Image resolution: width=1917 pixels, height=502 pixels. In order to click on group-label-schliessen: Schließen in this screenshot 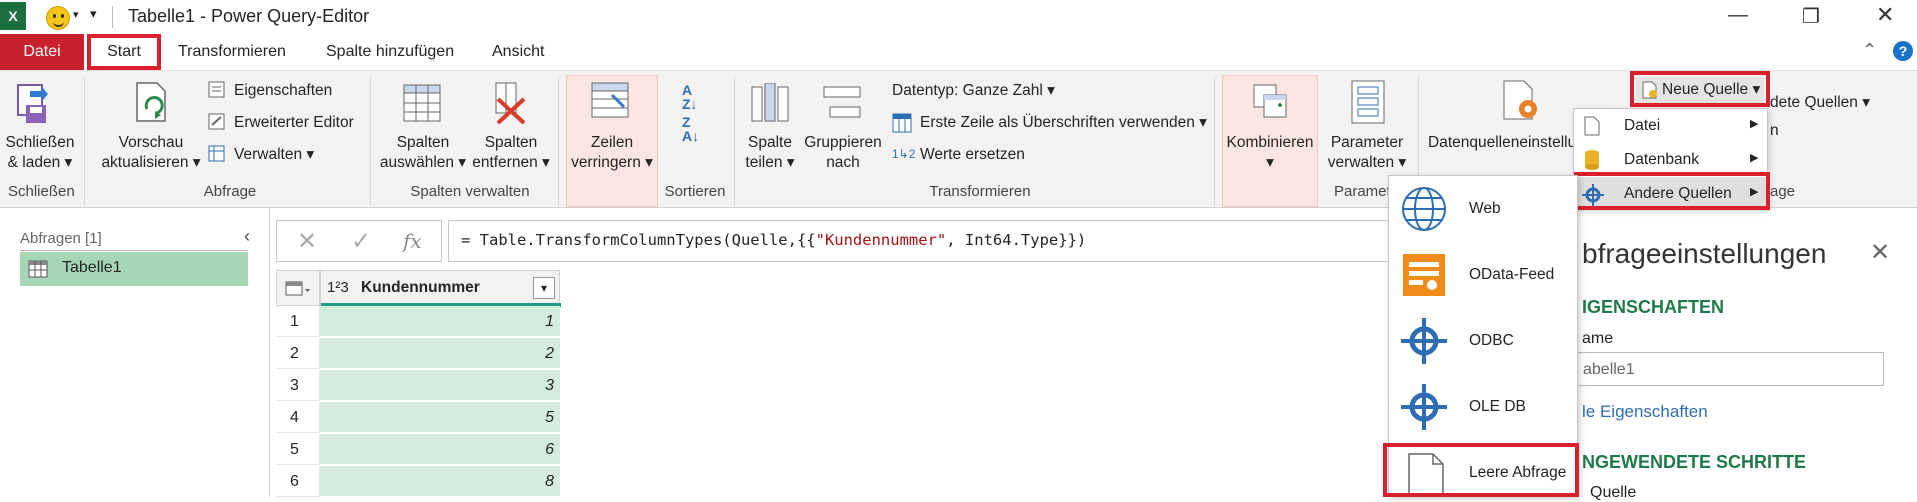, I will do `click(41, 191)`.